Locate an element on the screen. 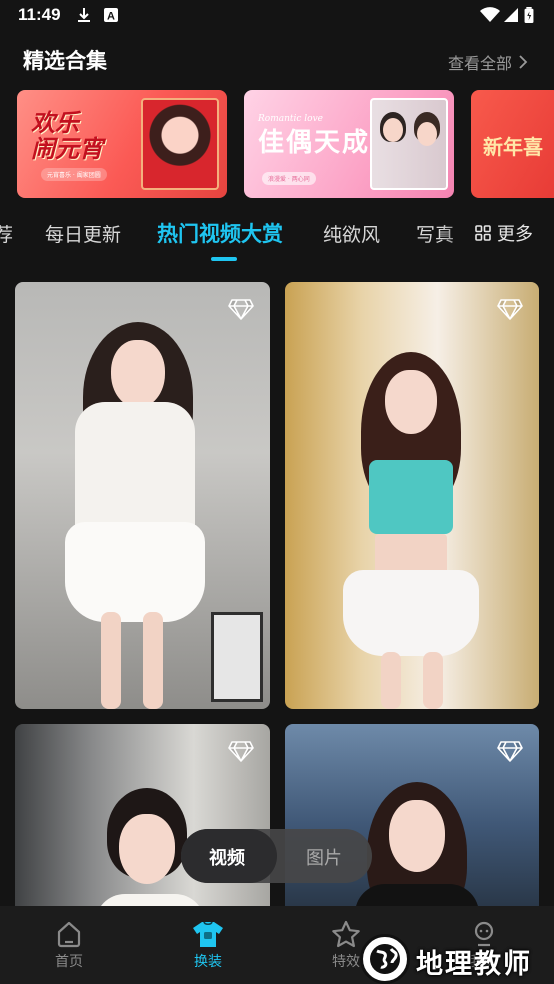 The width and height of the screenshot is (554, 984). category-tabs: 荐 每日更新 热门视频大赏 纯欲风 写真 更多 is located at coordinates (277, 237).